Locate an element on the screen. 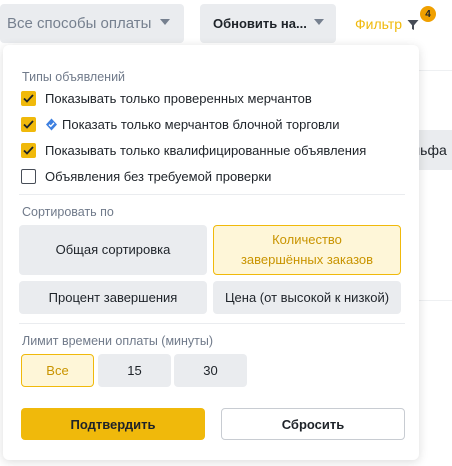  time-option-30: 30 is located at coordinates (210, 370).